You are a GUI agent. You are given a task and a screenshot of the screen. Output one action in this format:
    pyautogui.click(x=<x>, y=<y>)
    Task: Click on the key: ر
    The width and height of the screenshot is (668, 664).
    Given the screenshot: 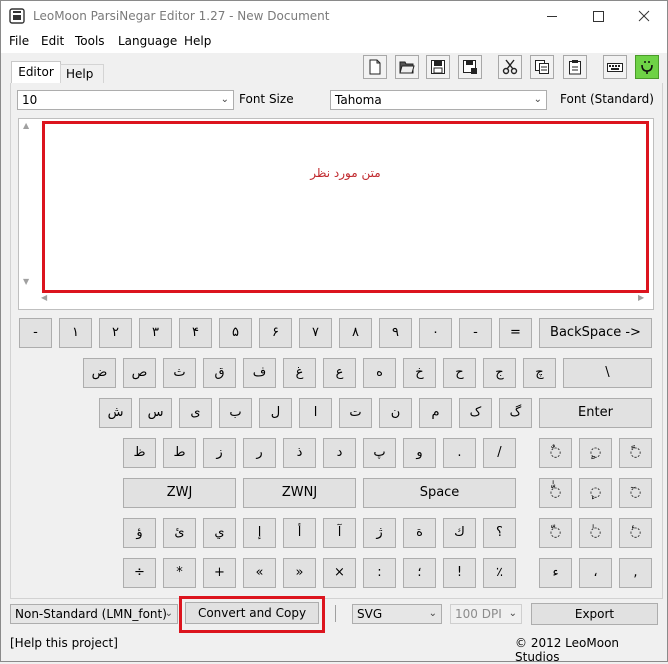 What is the action you would take?
    pyautogui.click(x=259, y=453)
    